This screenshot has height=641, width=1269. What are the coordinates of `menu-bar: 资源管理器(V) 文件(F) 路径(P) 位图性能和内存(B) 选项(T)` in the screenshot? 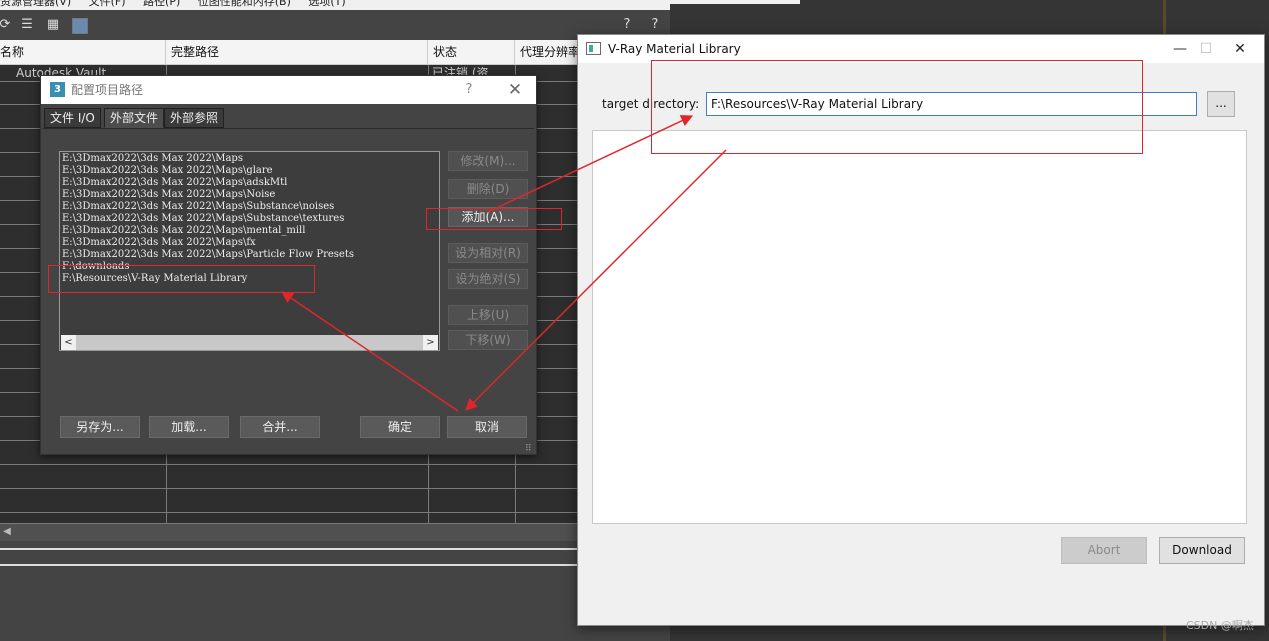 It's located at (335, 5).